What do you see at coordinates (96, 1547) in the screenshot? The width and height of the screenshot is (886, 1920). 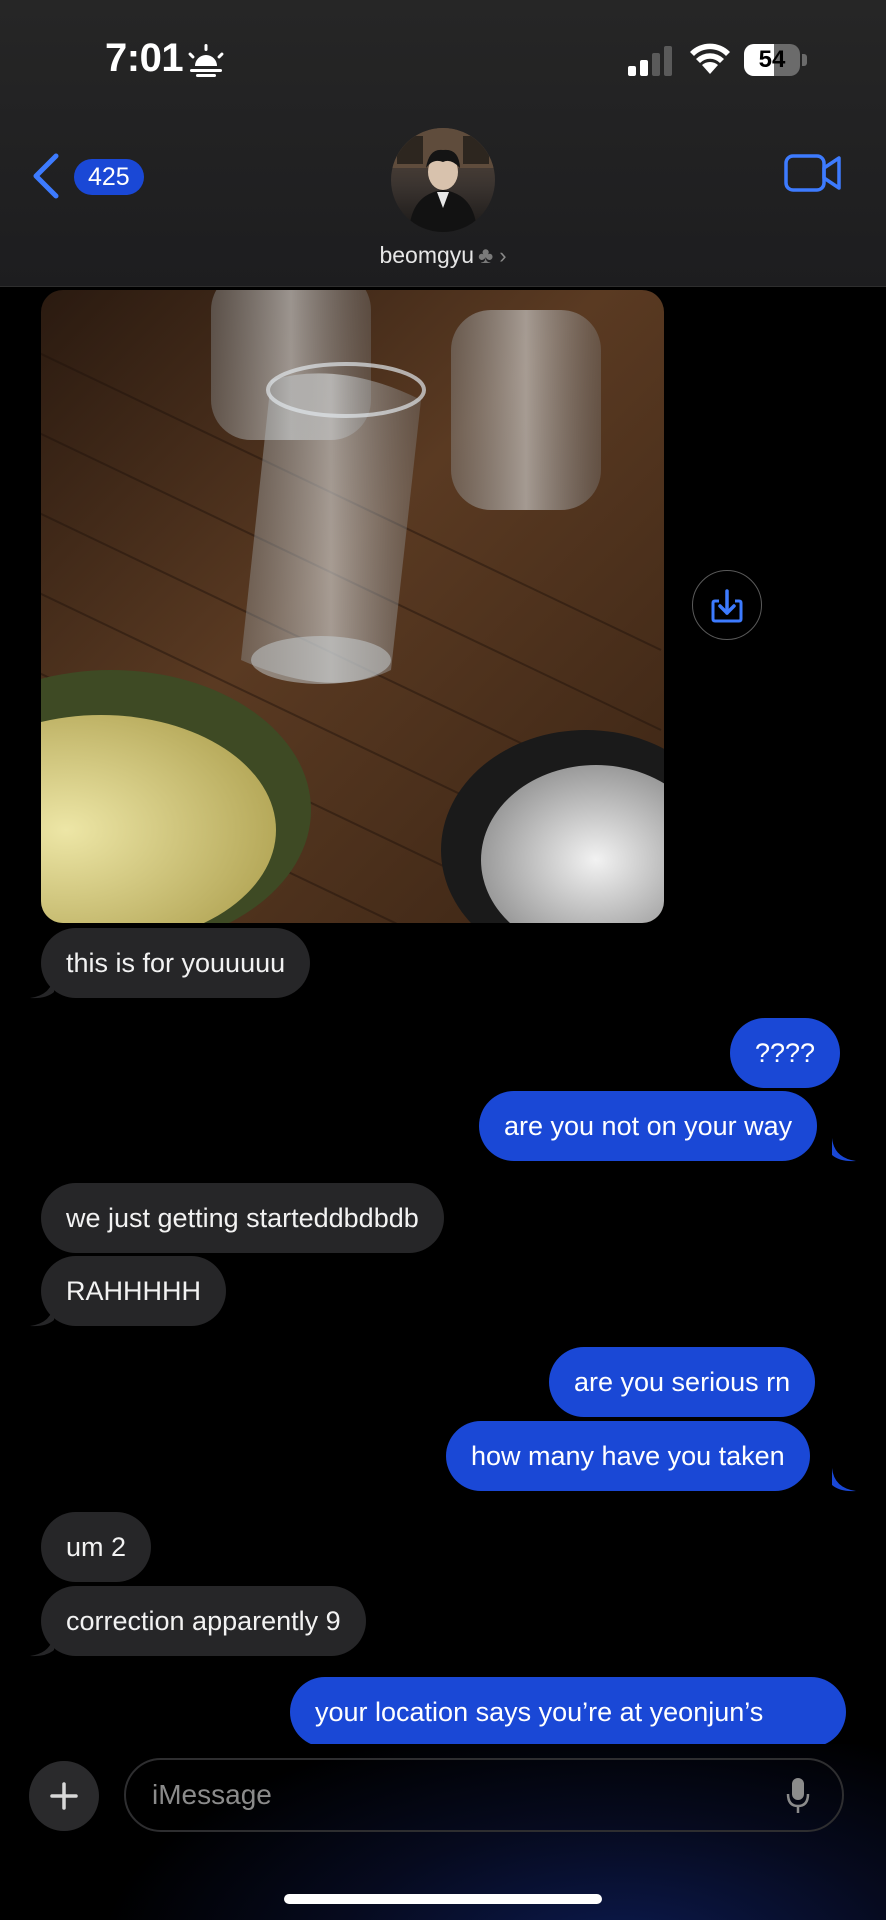 I see `message-bubble-received: um 2` at bounding box center [96, 1547].